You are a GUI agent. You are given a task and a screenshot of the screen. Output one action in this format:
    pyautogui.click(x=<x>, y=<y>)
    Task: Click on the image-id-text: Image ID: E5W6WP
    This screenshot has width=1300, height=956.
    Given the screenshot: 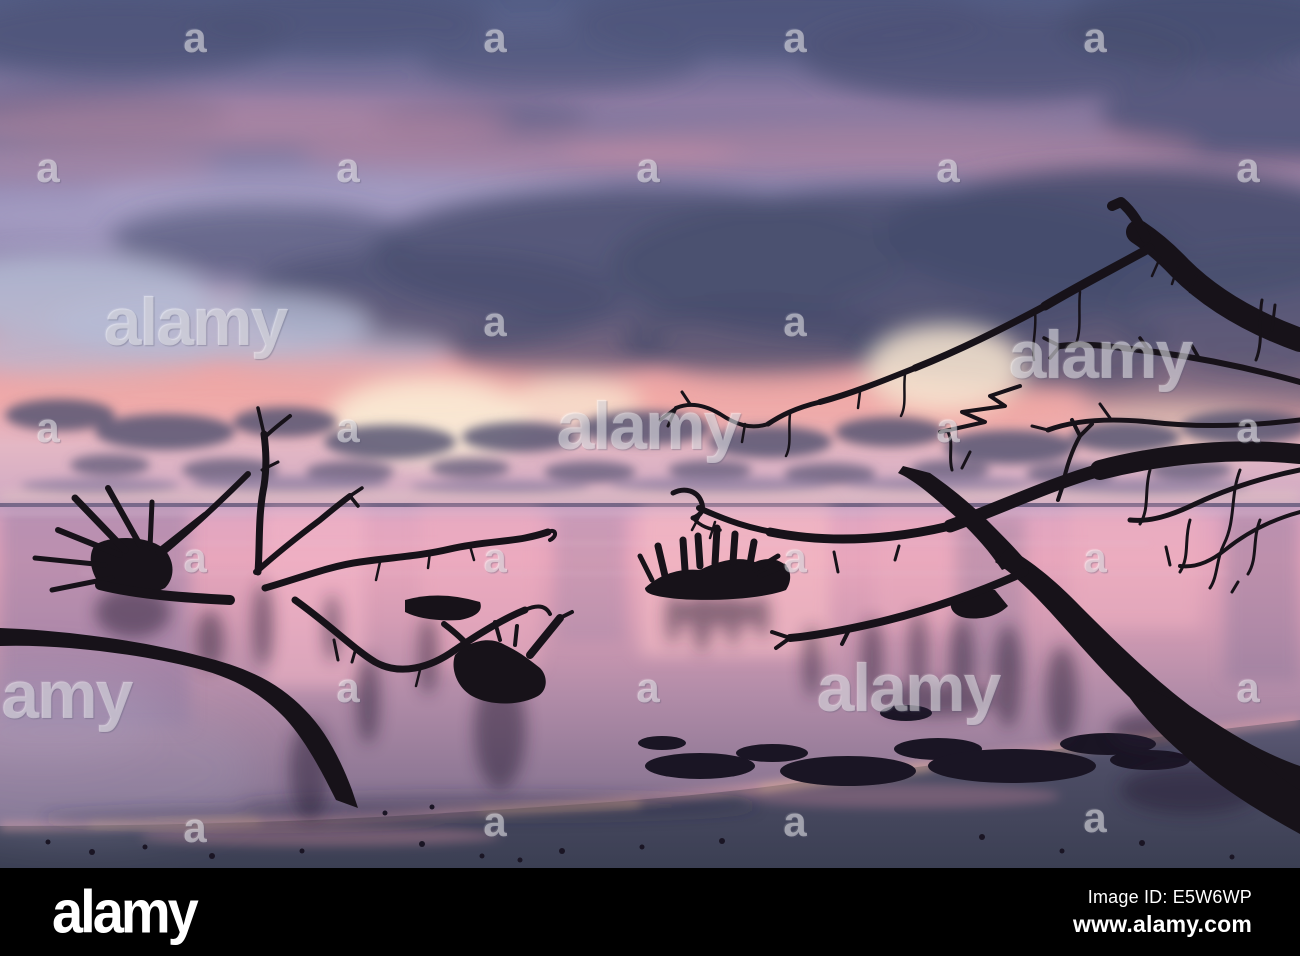 What is the action you would take?
    pyautogui.click(x=1169, y=896)
    